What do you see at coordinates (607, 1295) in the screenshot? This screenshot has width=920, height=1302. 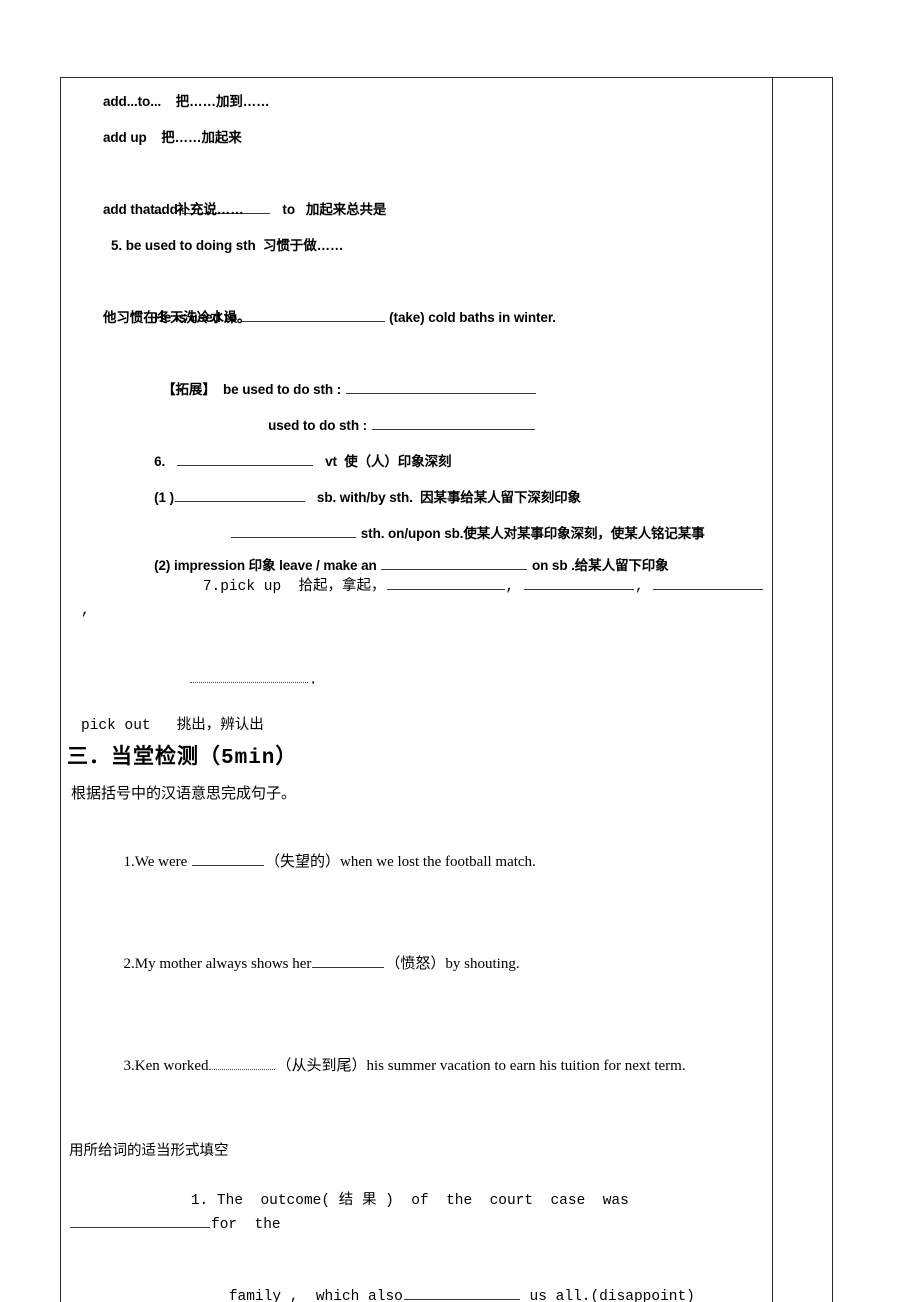 I see `exercise-b-1-l2-post: us all.(disappoint)` at bounding box center [607, 1295].